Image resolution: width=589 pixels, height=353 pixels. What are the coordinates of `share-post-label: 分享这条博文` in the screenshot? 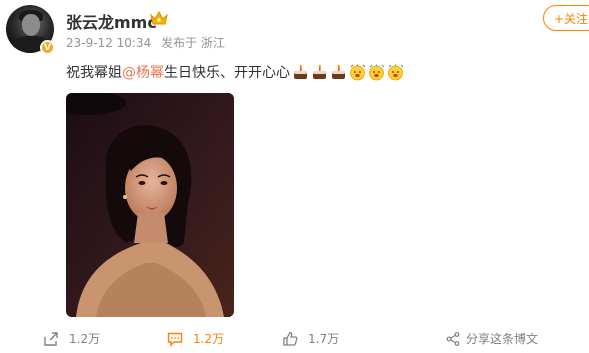 It's located at (502, 339).